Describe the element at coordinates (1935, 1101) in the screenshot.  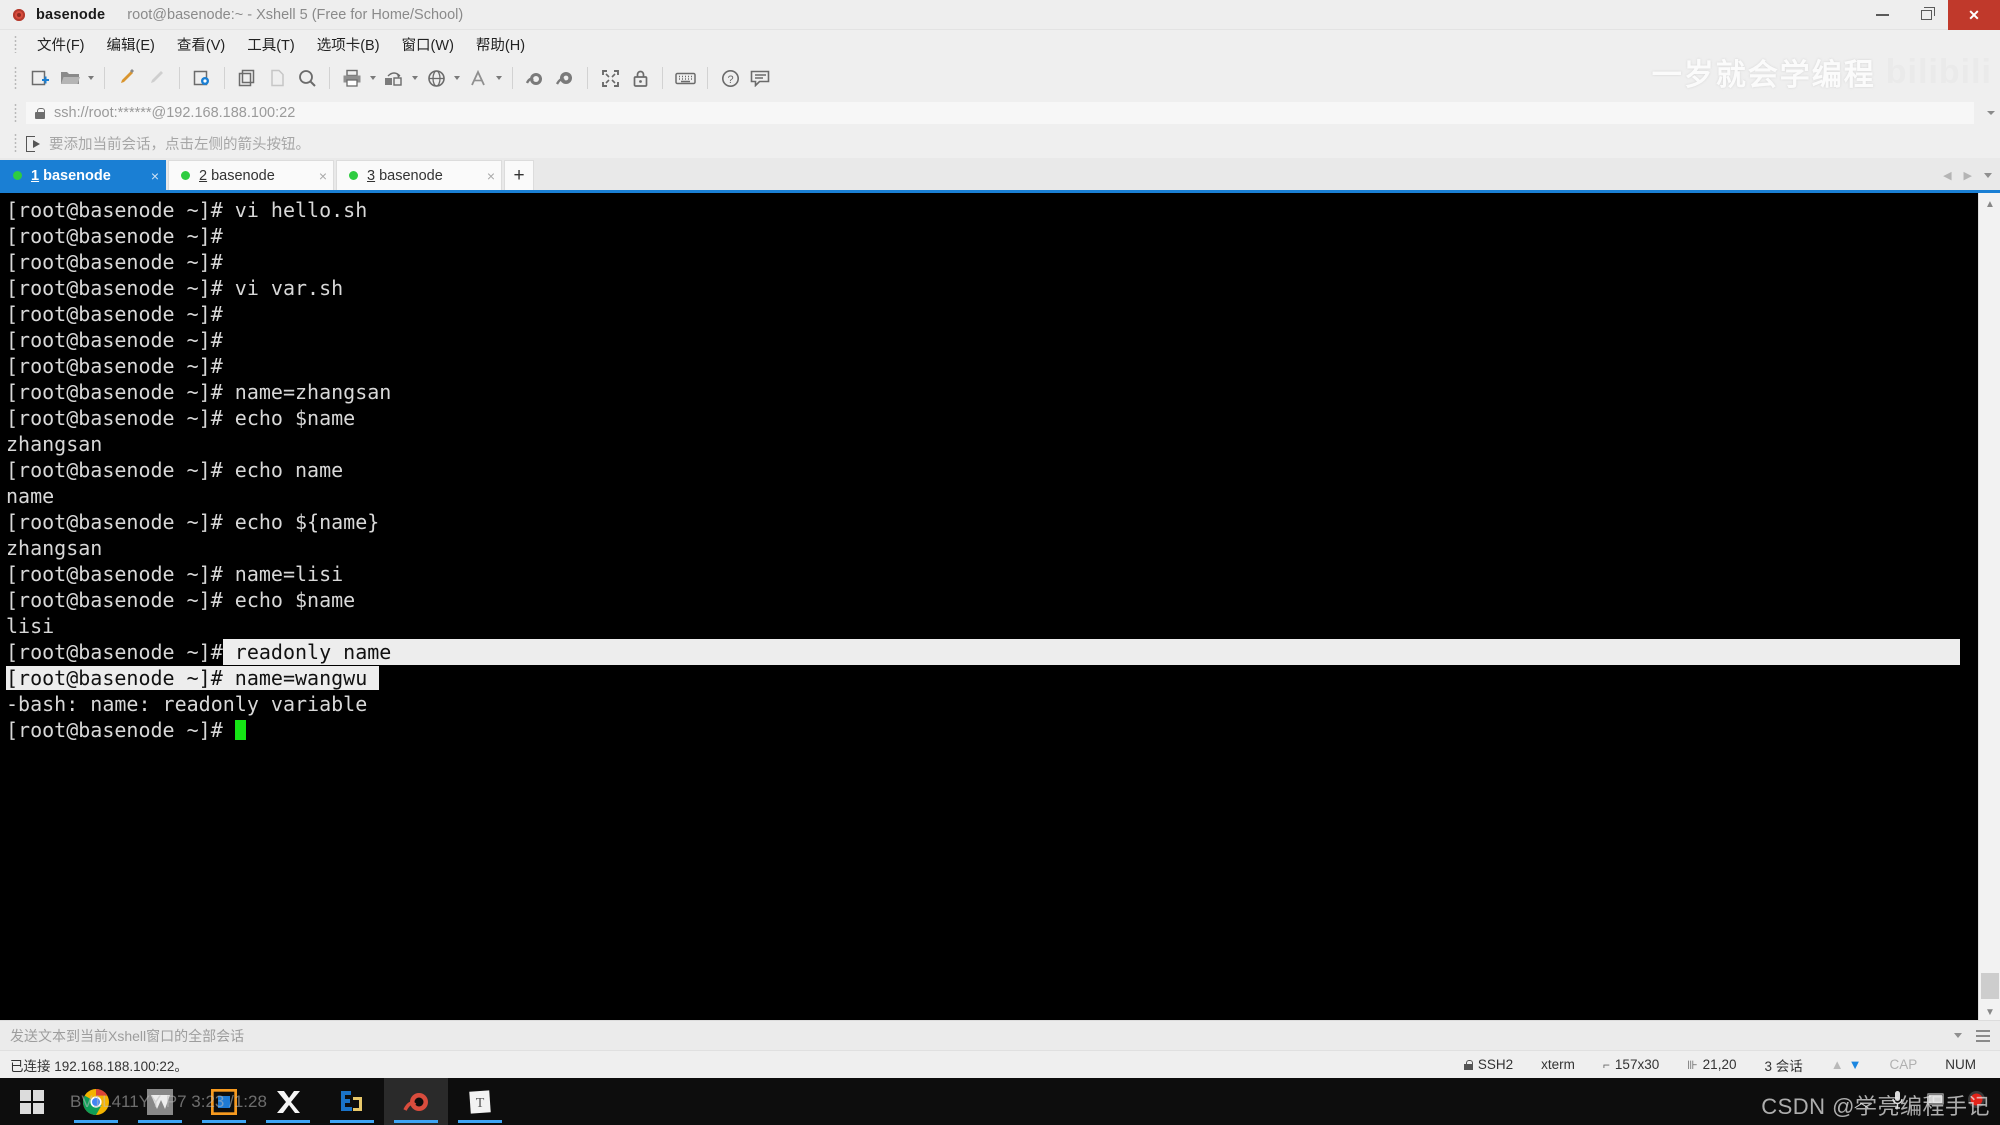
I see `display-icon` at that location.